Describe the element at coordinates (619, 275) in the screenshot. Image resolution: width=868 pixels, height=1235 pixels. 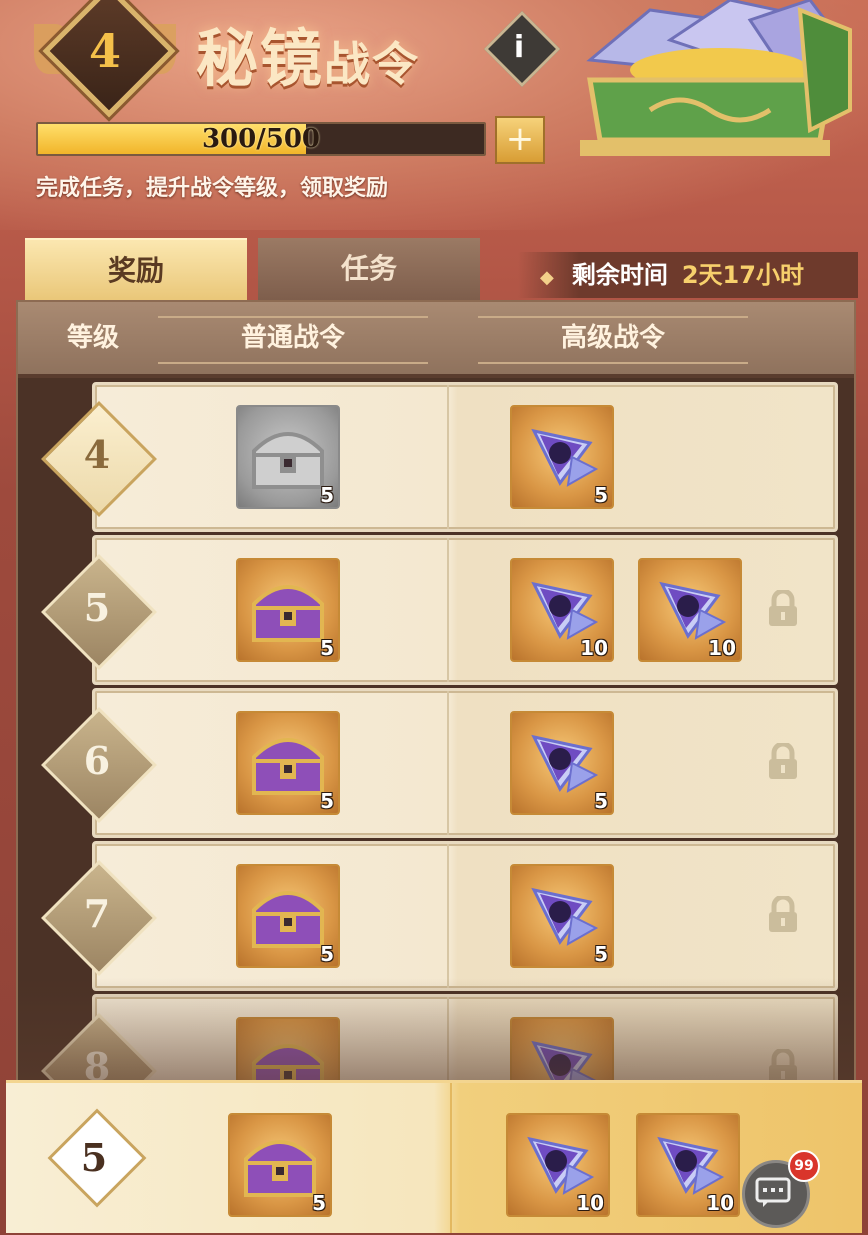
I see `timer-label: 剩余时间` at that location.